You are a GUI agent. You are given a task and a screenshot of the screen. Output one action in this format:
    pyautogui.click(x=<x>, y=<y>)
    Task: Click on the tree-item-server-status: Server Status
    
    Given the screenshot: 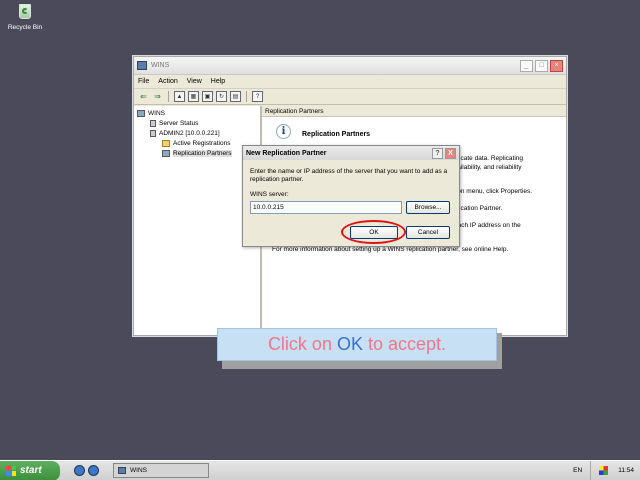 What is the action you would take?
    pyautogui.click(x=197, y=123)
    